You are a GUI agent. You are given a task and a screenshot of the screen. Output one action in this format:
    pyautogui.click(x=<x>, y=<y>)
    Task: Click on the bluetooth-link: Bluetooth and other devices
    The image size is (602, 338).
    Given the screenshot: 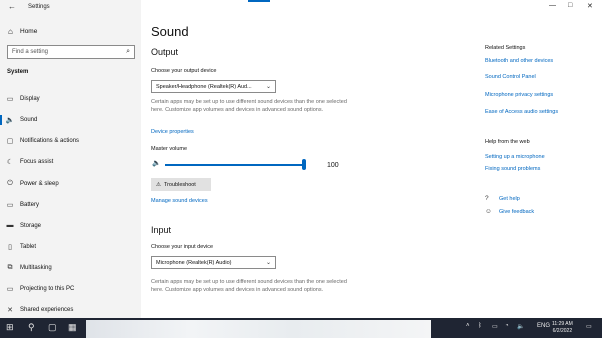 What is the action you would take?
    pyautogui.click(x=519, y=61)
    